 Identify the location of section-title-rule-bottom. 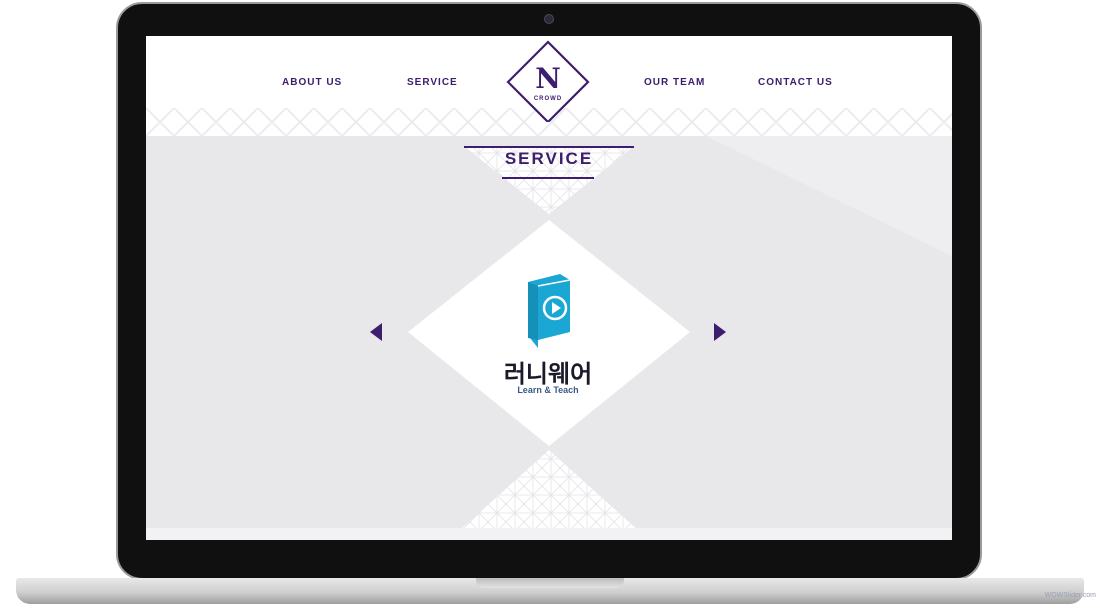
(548, 178).